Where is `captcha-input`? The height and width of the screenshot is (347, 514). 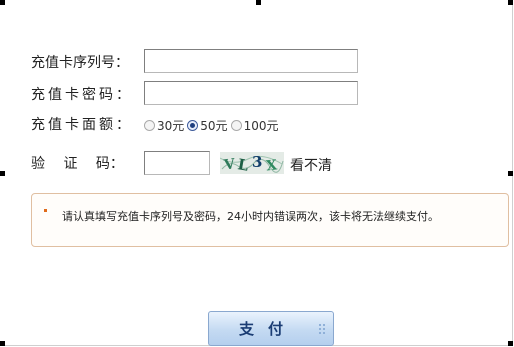 captcha-input is located at coordinates (177, 163).